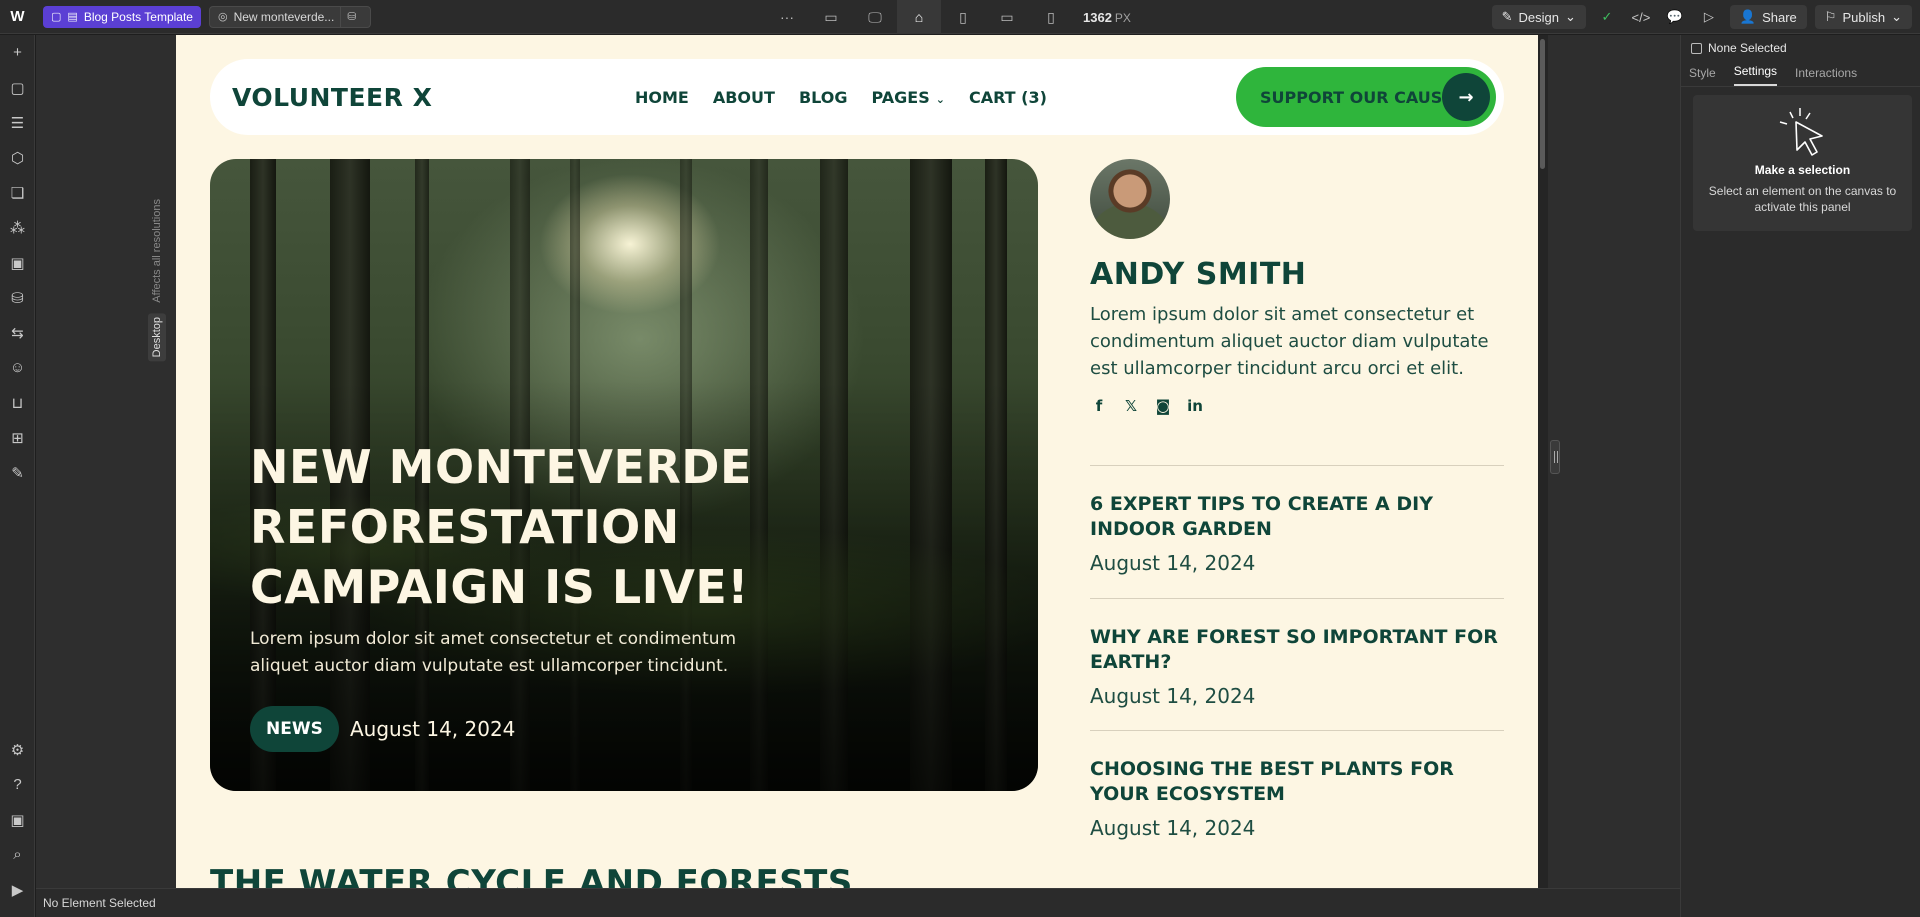 The image size is (1920, 917). Describe the element at coordinates (1543, 461) in the screenshot. I see `canvas-scrollbar` at that location.